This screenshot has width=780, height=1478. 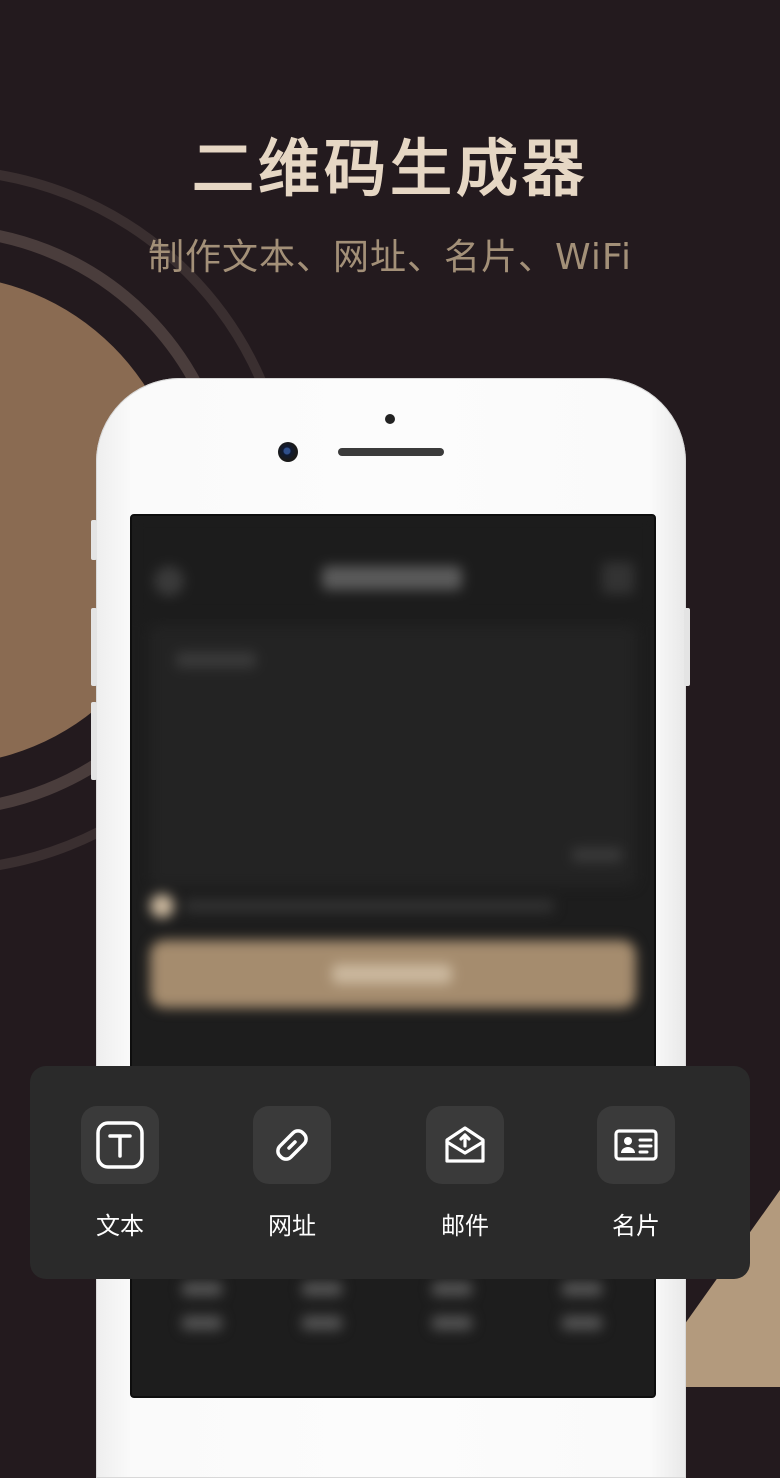 I want to click on proximity-sensor, so click(x=390, y=419).